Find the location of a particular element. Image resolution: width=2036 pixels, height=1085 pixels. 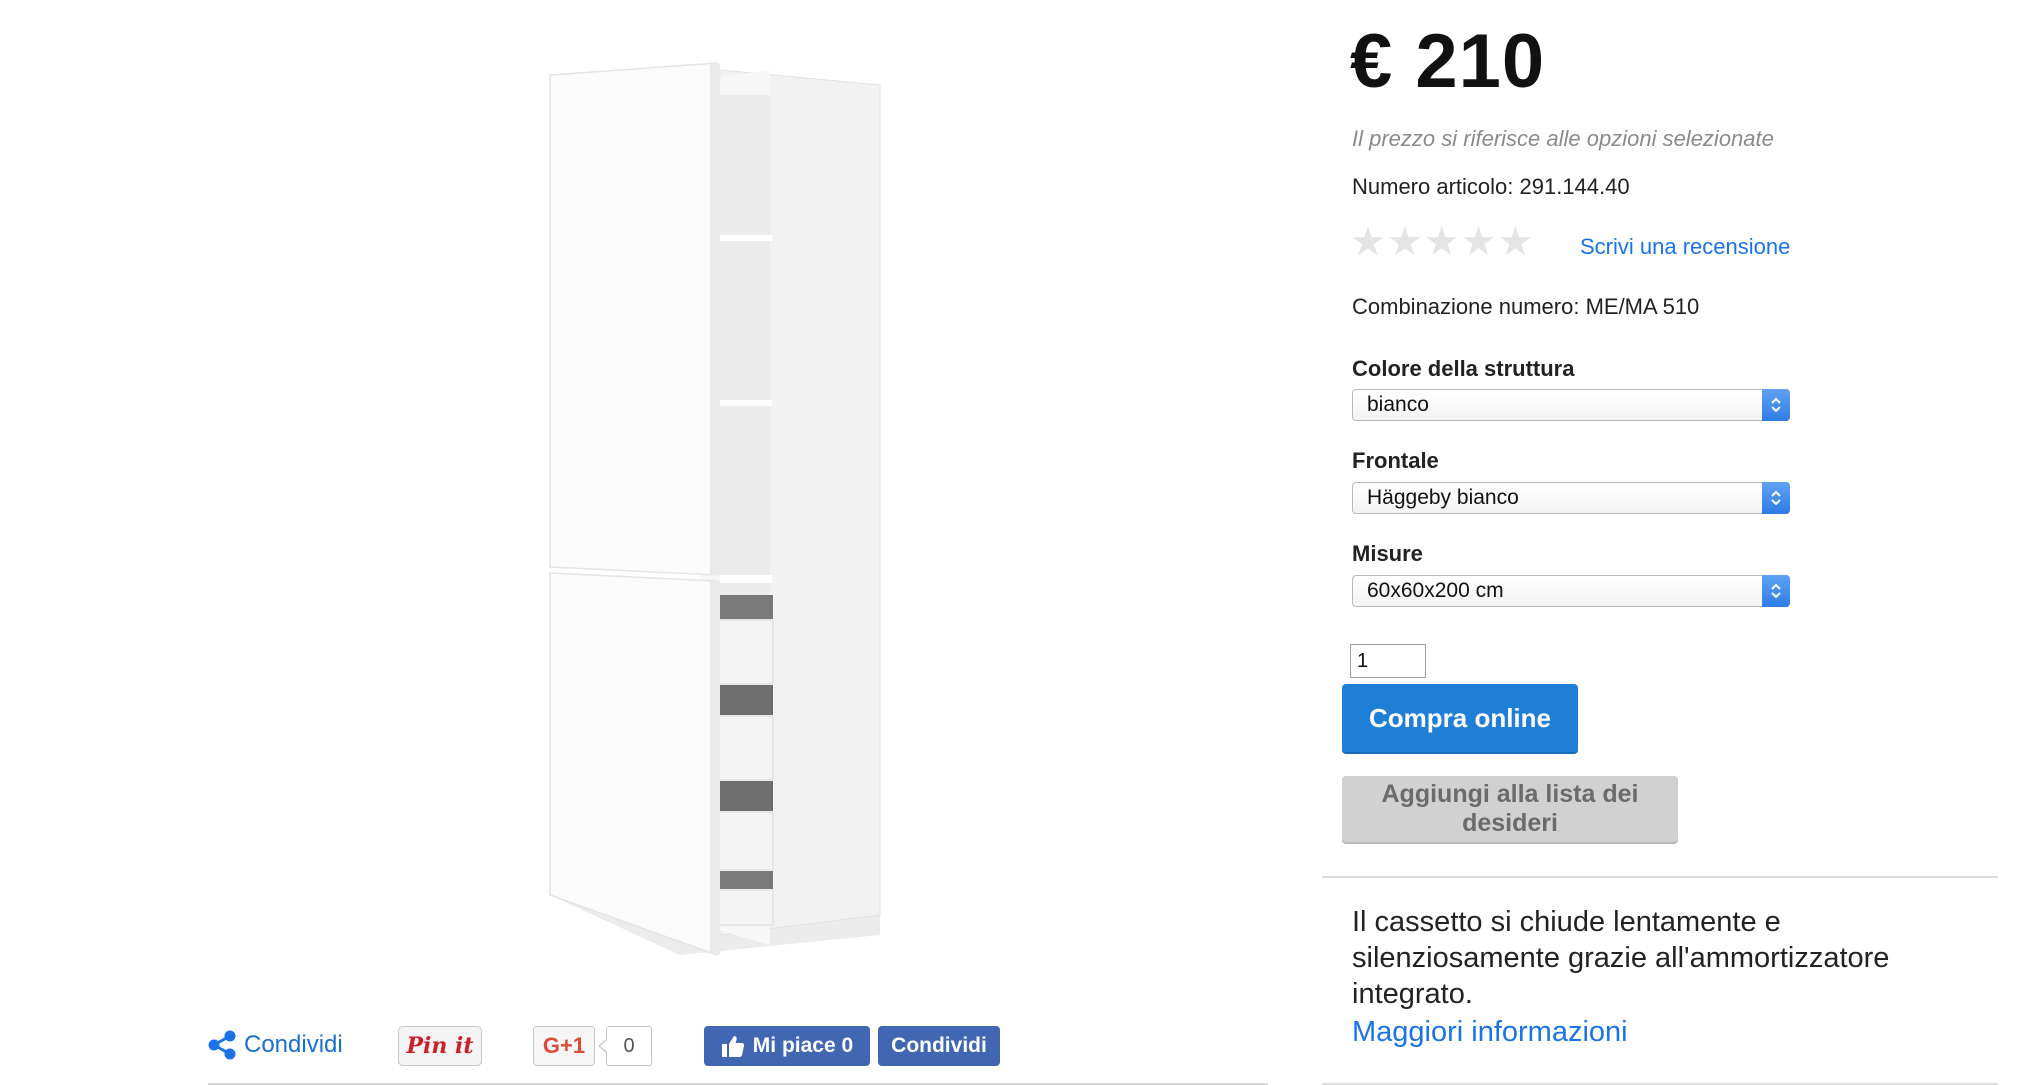

more-info-link: Maggiori informazioni is located at coordinates (1490, 1032).